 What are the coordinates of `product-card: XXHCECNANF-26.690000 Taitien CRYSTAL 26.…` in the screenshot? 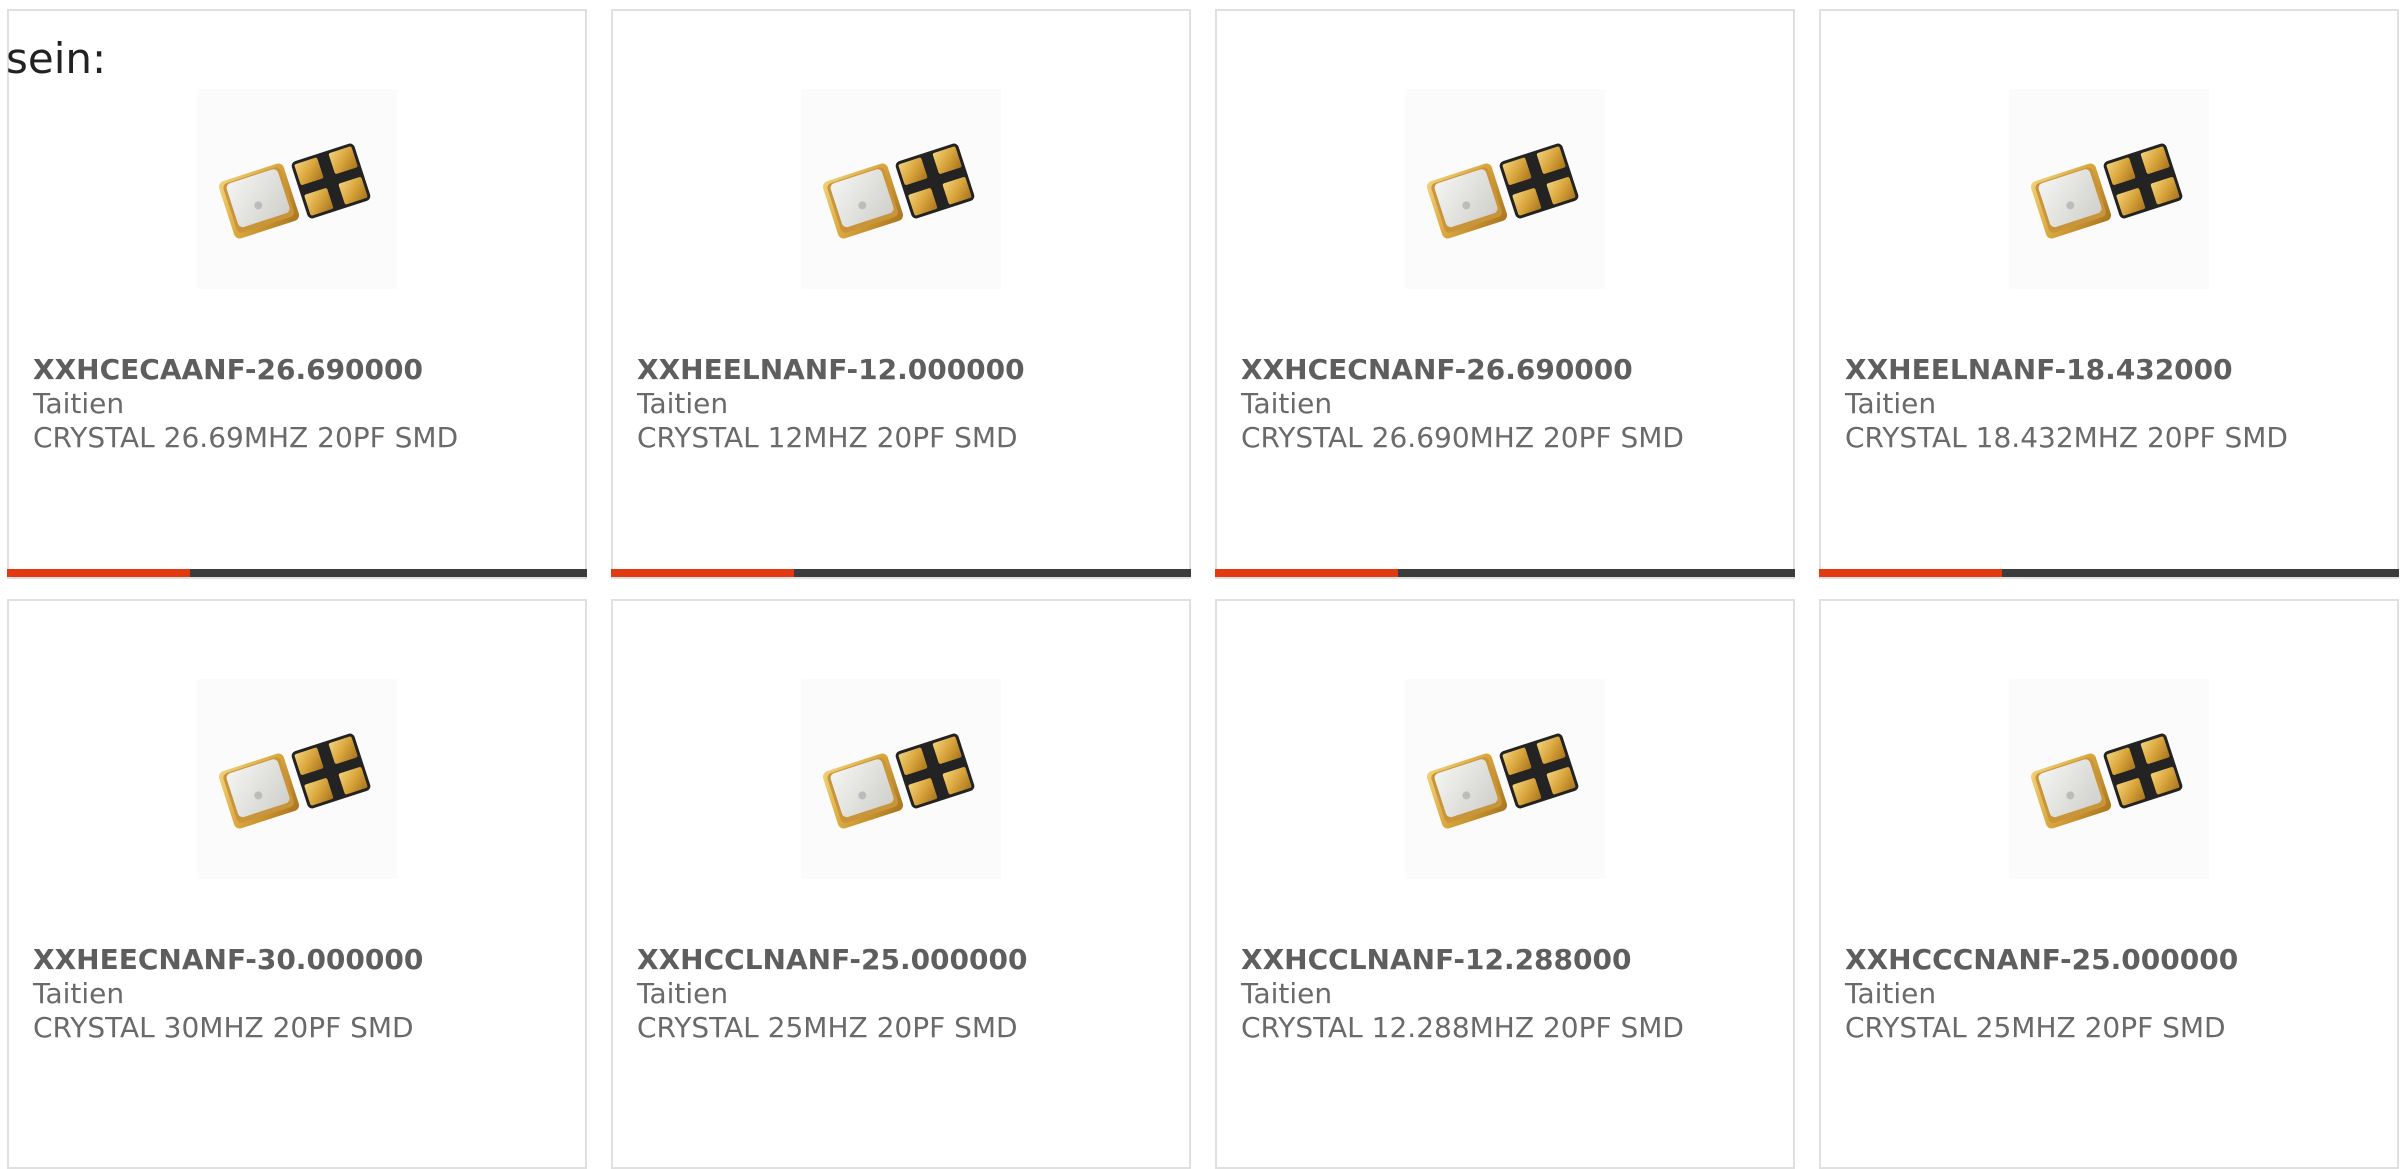 It's located at (1505, 294).